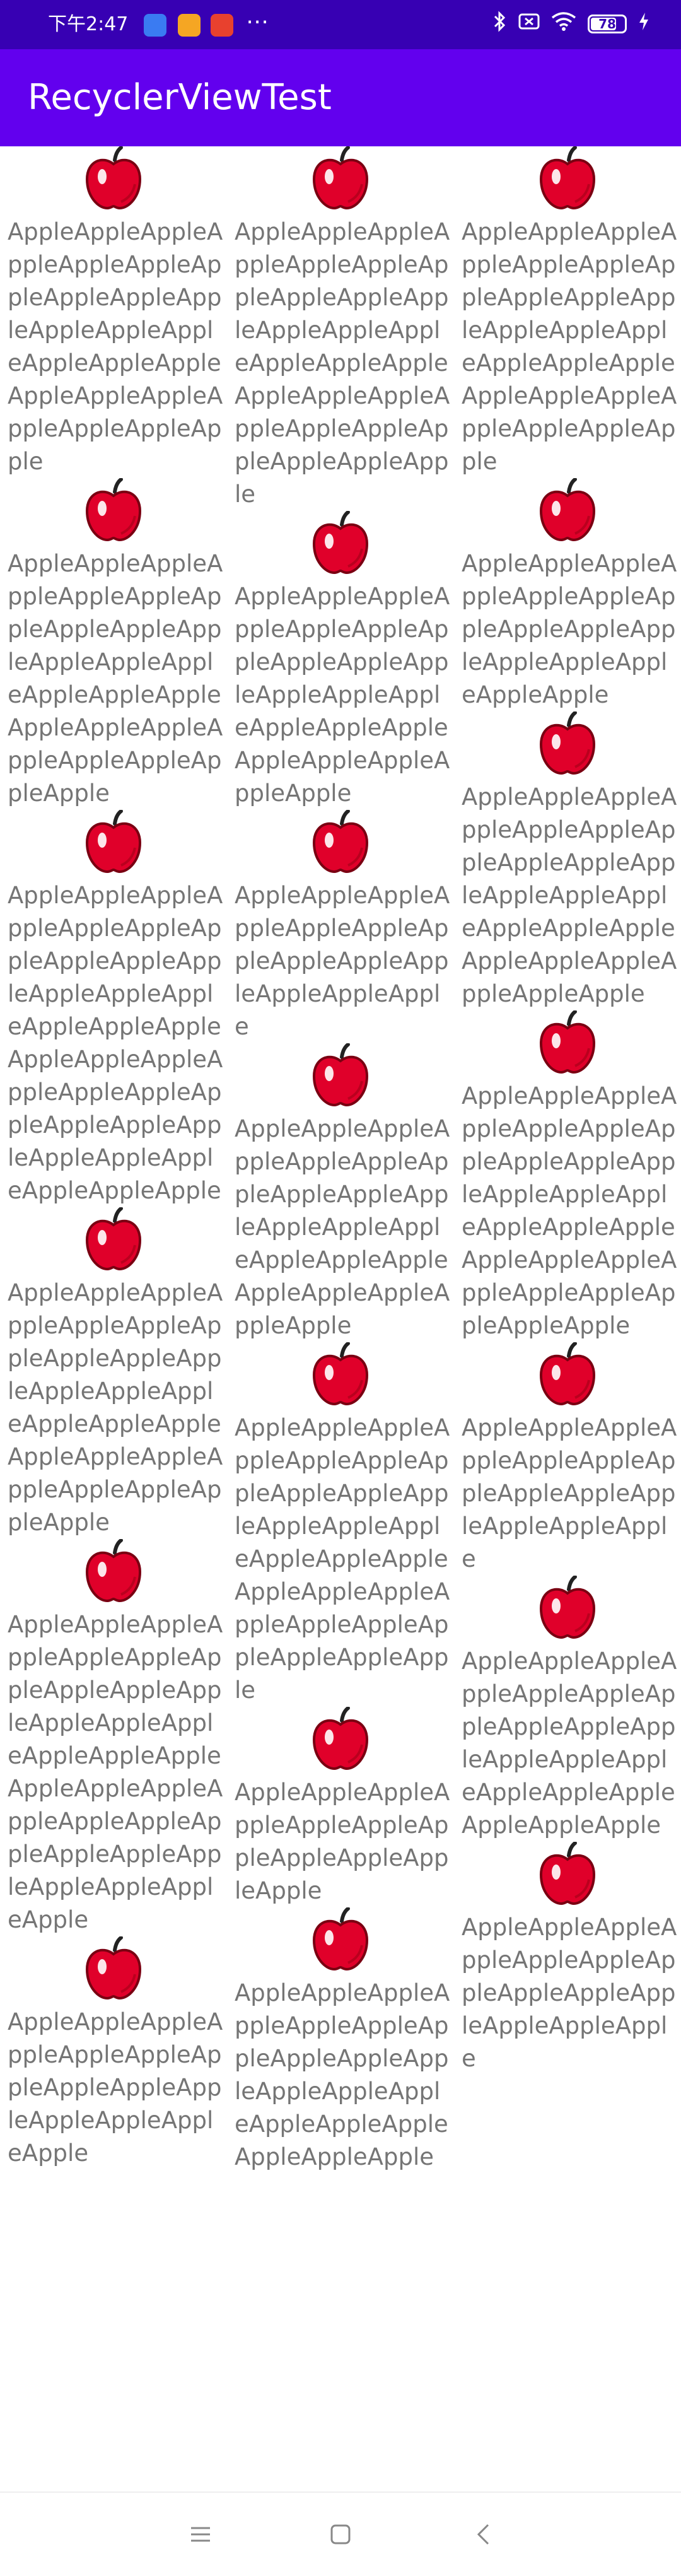 The height and width of the screenshot is (2576, 681). I want to click on app-bar: RecyclerViewTest, so click(340, 97).